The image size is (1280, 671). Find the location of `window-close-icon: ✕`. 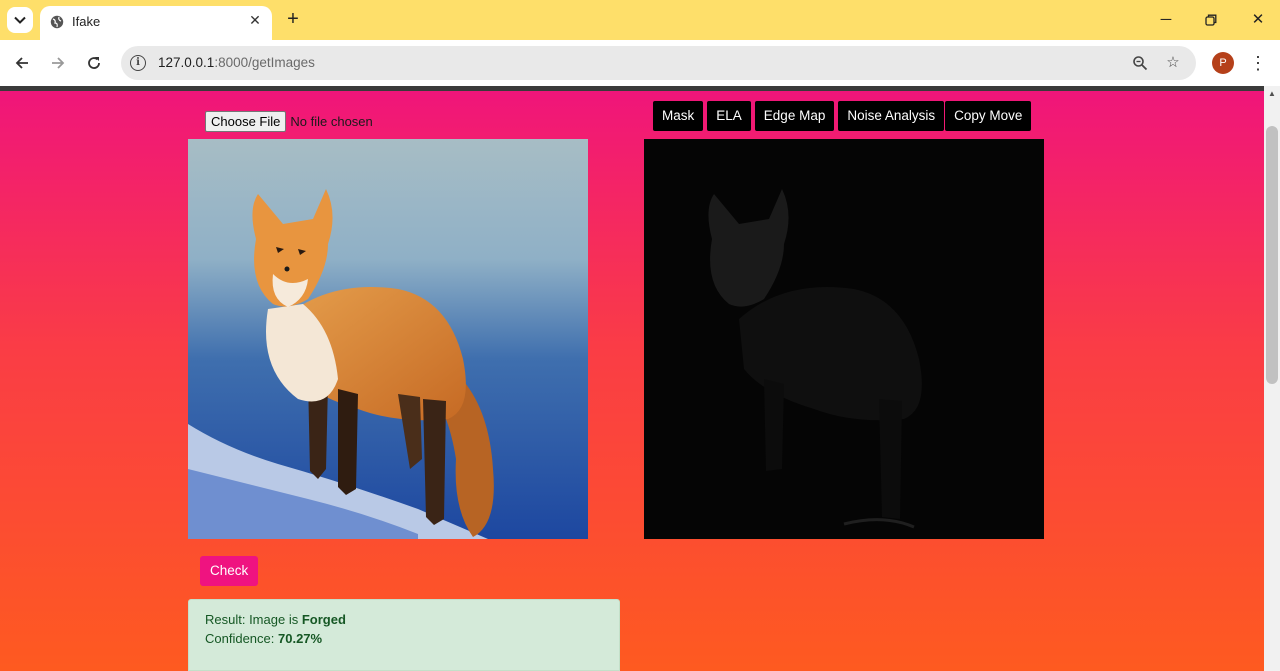

window-close-icon: ✕ is located at coordinates (1258, 20).